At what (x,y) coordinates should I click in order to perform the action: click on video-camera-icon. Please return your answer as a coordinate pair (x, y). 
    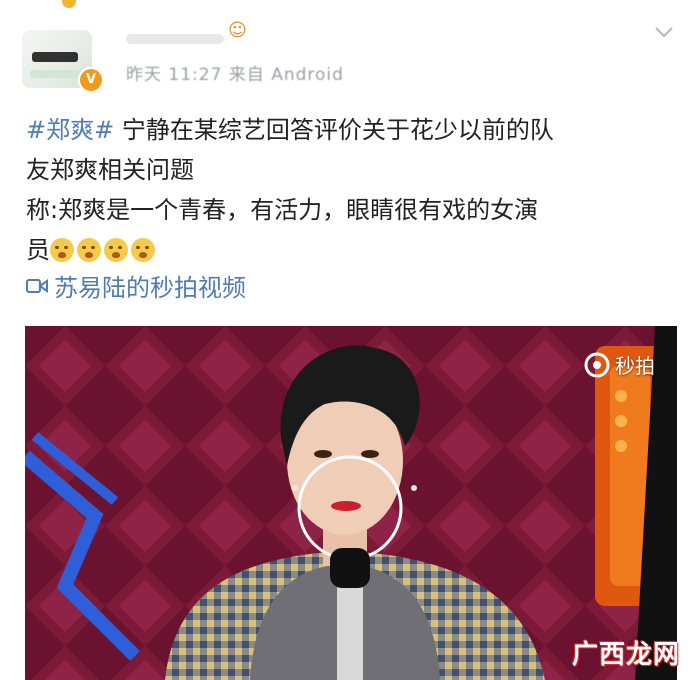
    Looking at the image, I should click on (37, 285).